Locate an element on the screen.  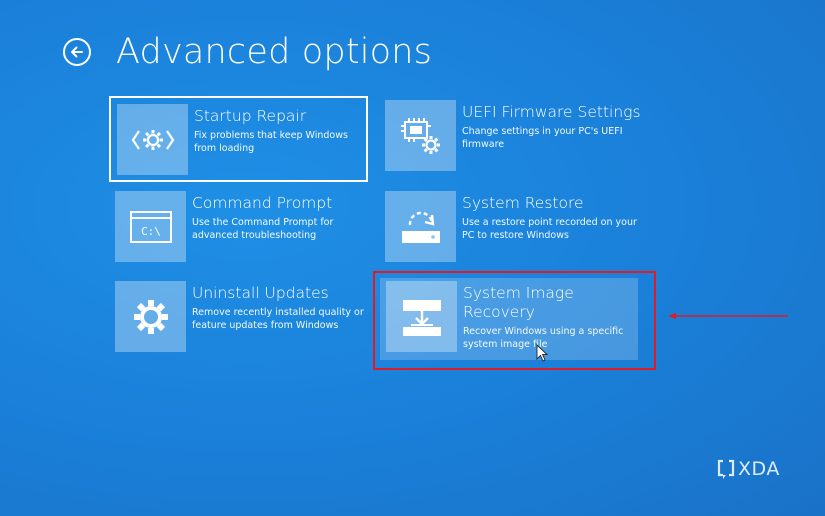
back-button is located at coordinates (77, 52).